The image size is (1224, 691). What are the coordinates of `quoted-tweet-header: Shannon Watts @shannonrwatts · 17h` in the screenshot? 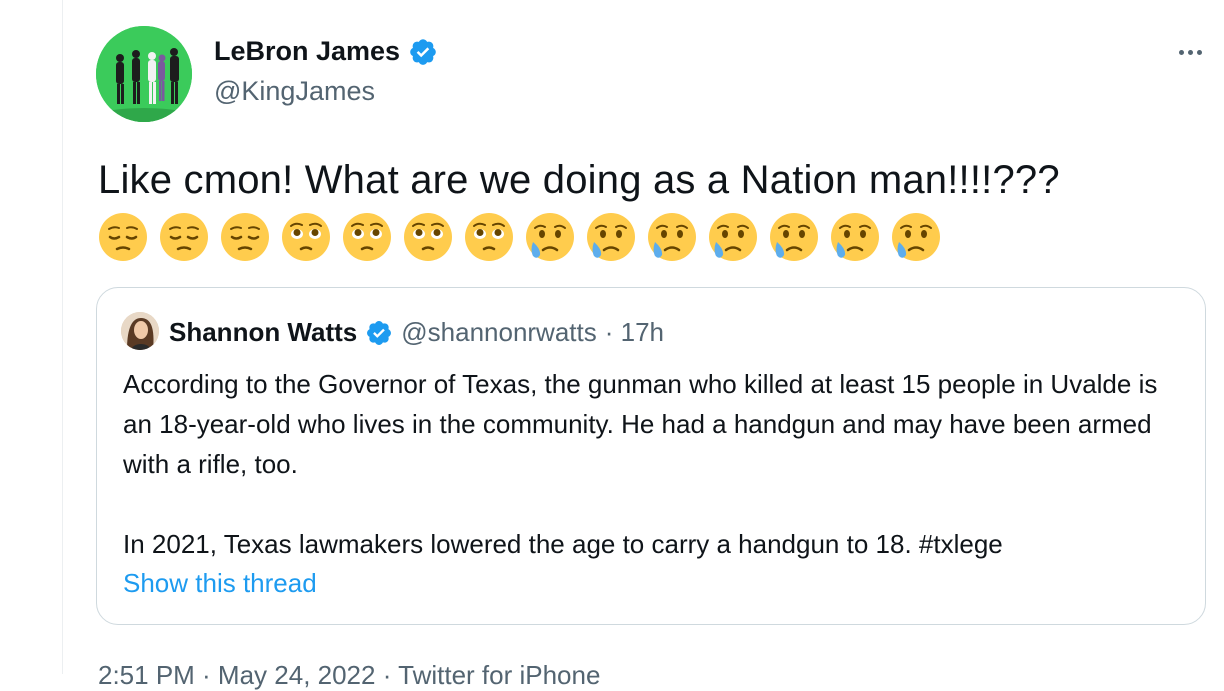 It's located at (416, 332).